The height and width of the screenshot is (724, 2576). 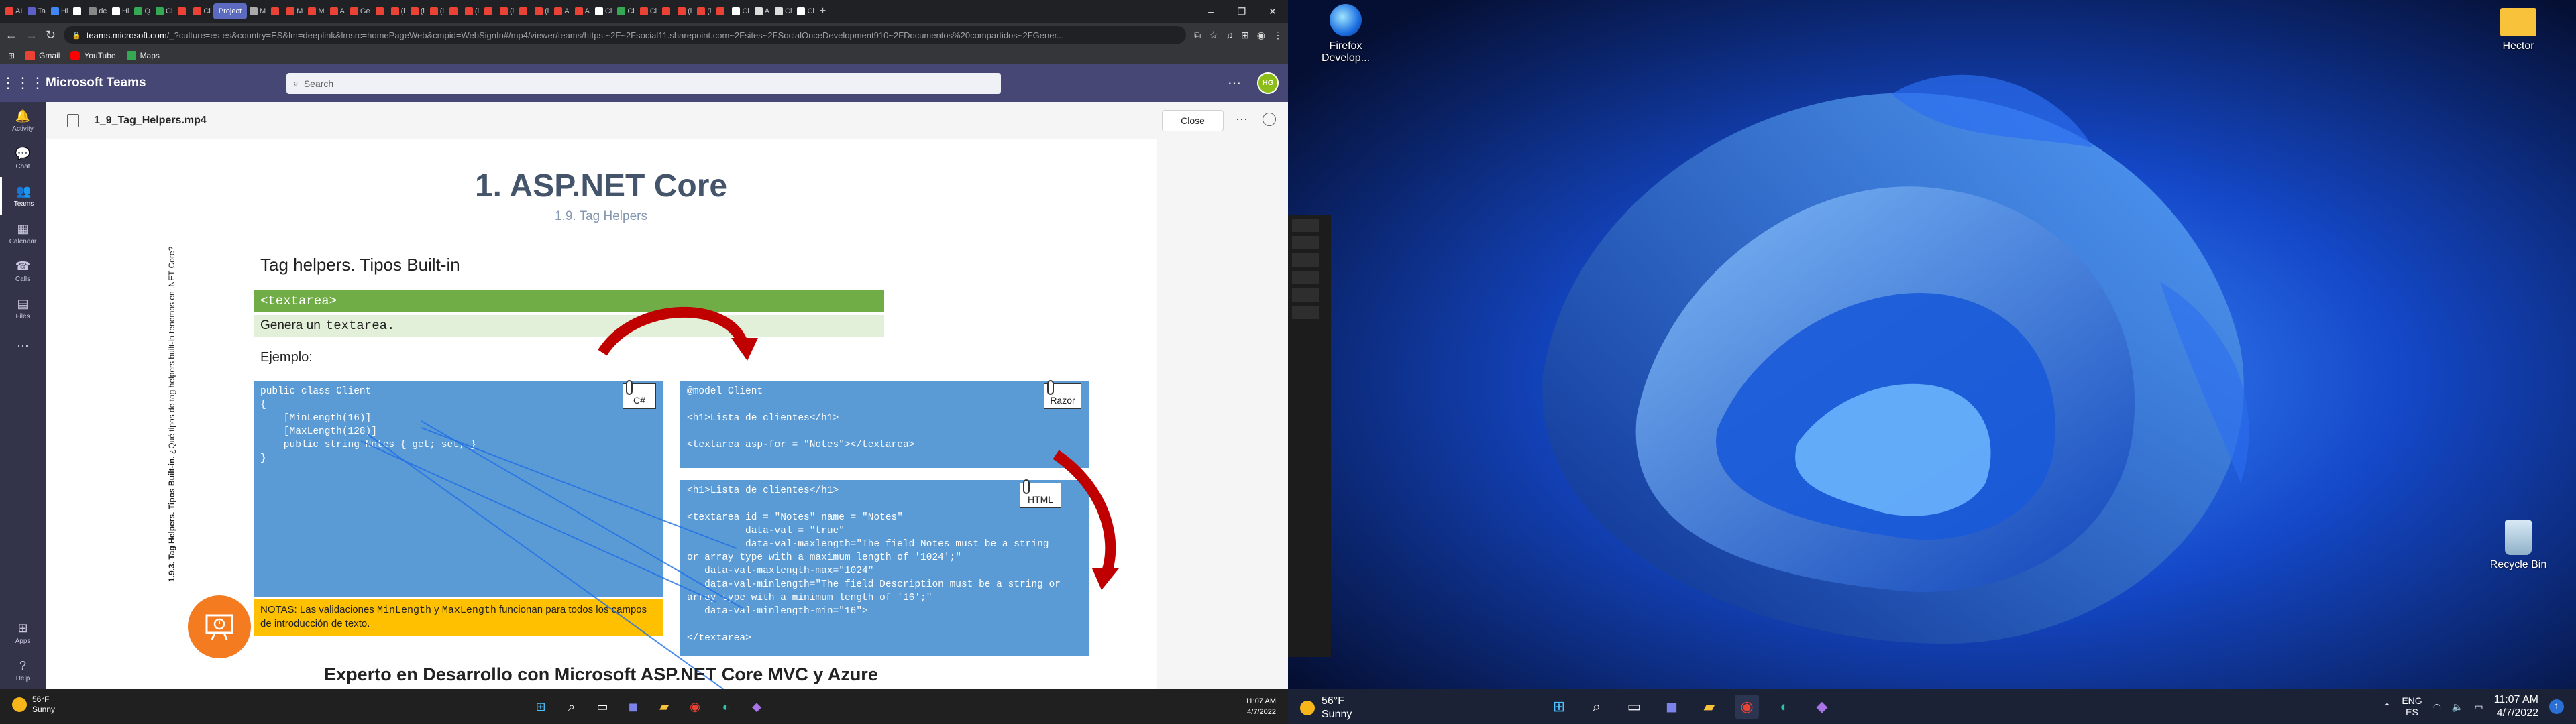 I want to click on reload-icon: ↻, so click(x=51, y=35).